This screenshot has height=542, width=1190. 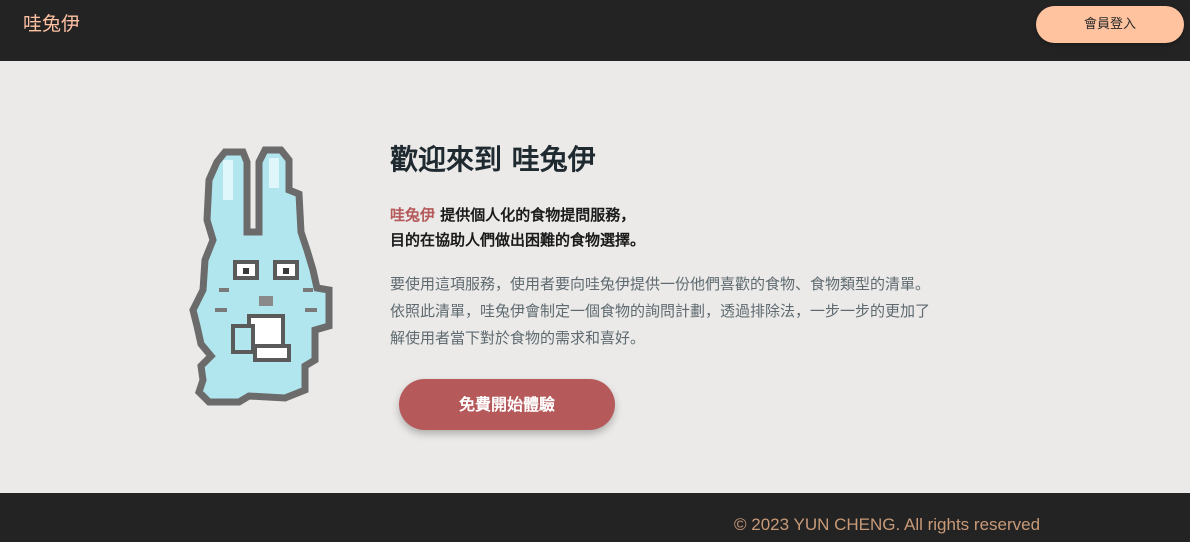 What do you see at coordinates (51, 24) in the screenshot?
I see `brand-logo-text: 哇兔伊` at bounding box center [51, 24].